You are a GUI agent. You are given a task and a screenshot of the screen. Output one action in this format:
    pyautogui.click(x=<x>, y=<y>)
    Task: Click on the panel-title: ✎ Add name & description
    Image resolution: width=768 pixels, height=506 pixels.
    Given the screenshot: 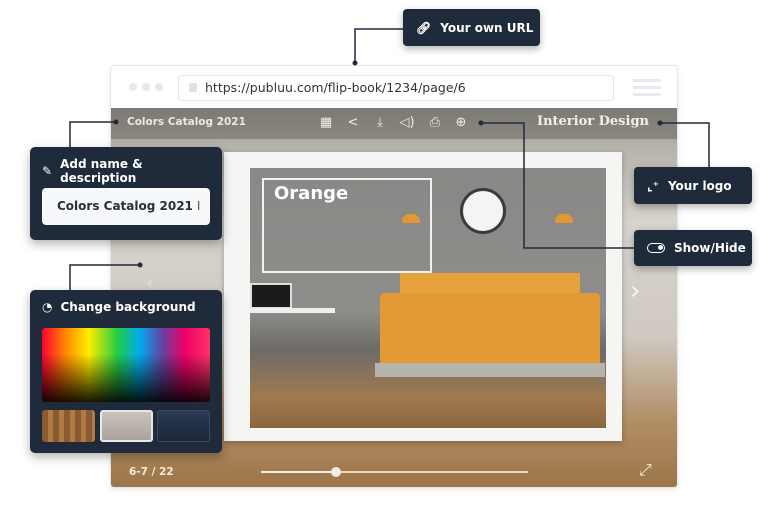 What is the action you would take?
    pyautogui.click(x=132, y=171)
    